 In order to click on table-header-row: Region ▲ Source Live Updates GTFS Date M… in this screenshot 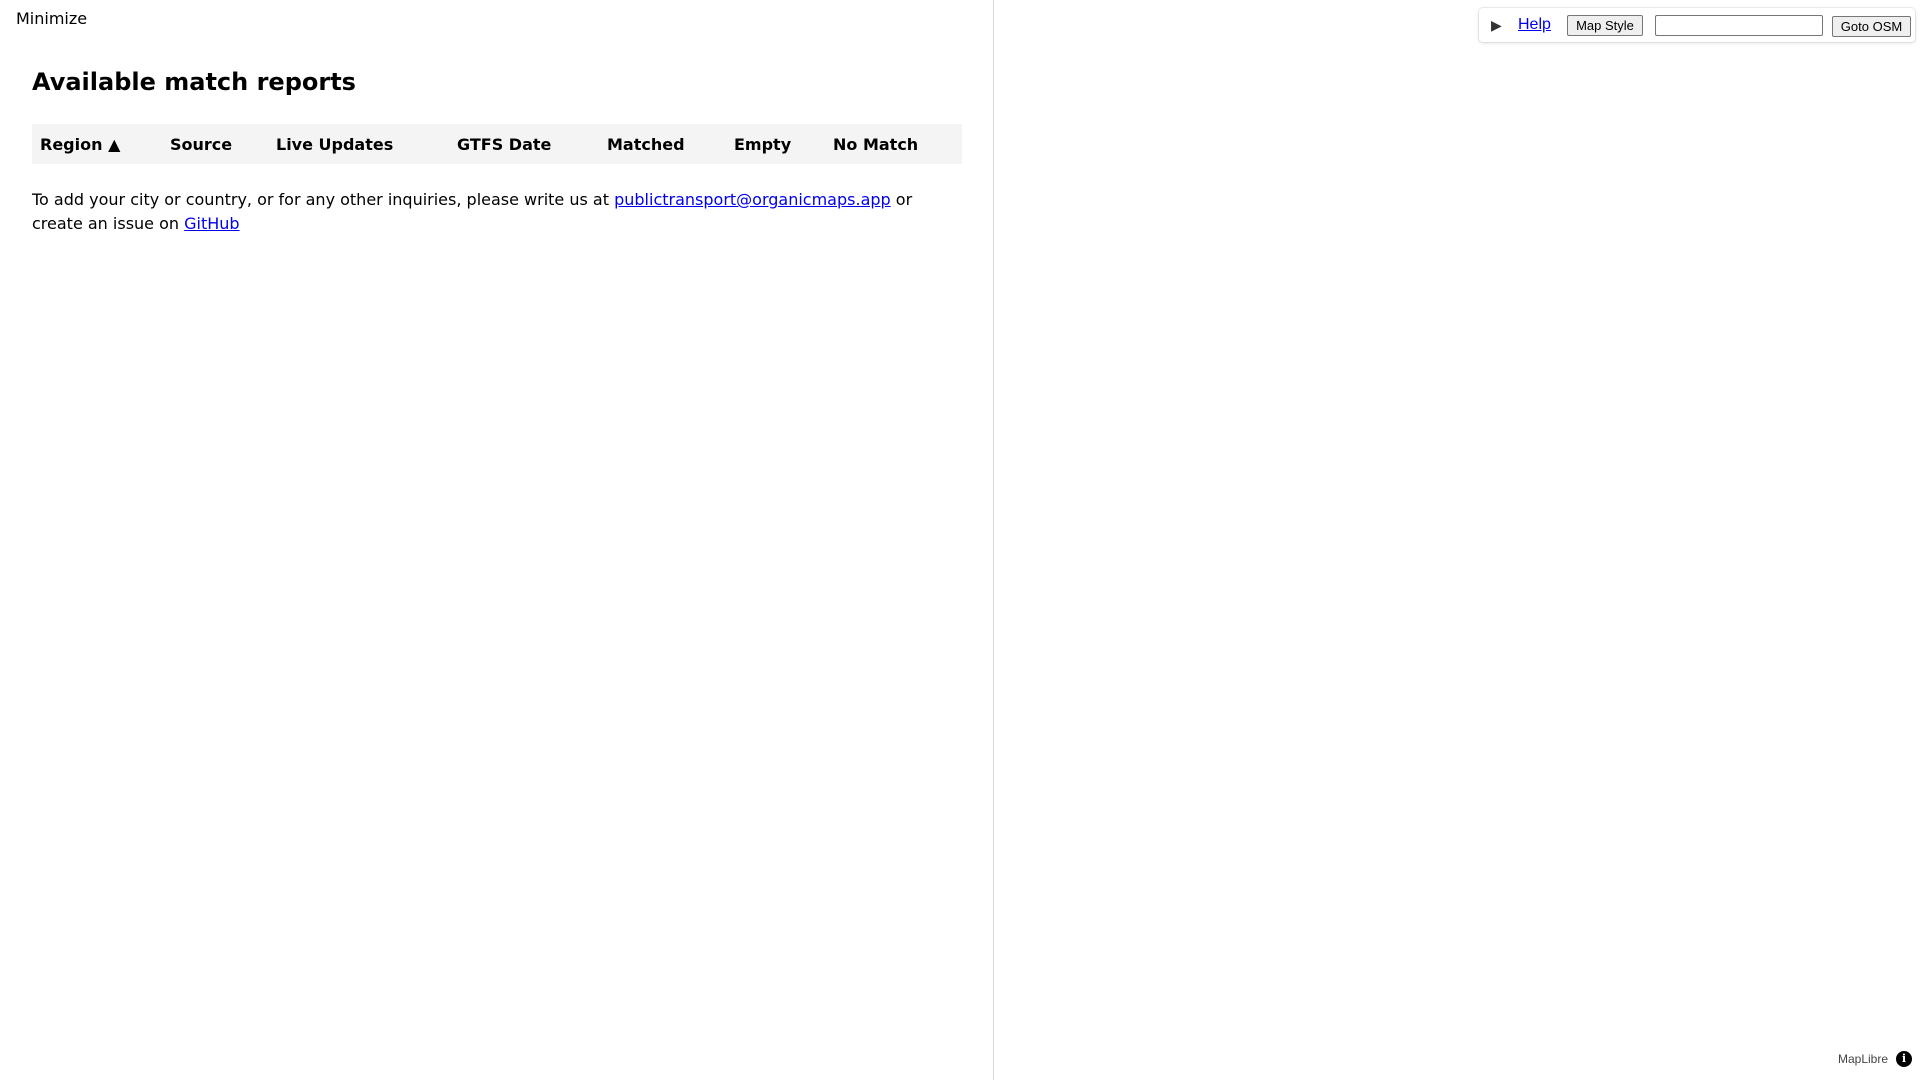, I will do `click(497, 144)`.